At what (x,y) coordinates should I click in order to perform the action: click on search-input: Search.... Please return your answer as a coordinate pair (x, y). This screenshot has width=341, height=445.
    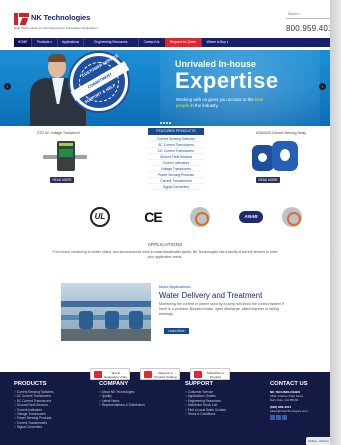
    Looking at the image, I should click on (308, 15).